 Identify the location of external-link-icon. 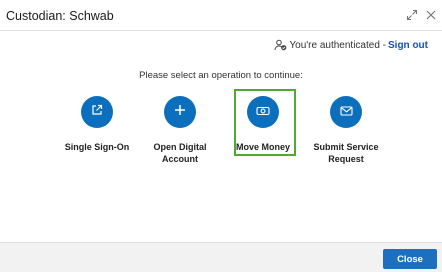
(97, 112).